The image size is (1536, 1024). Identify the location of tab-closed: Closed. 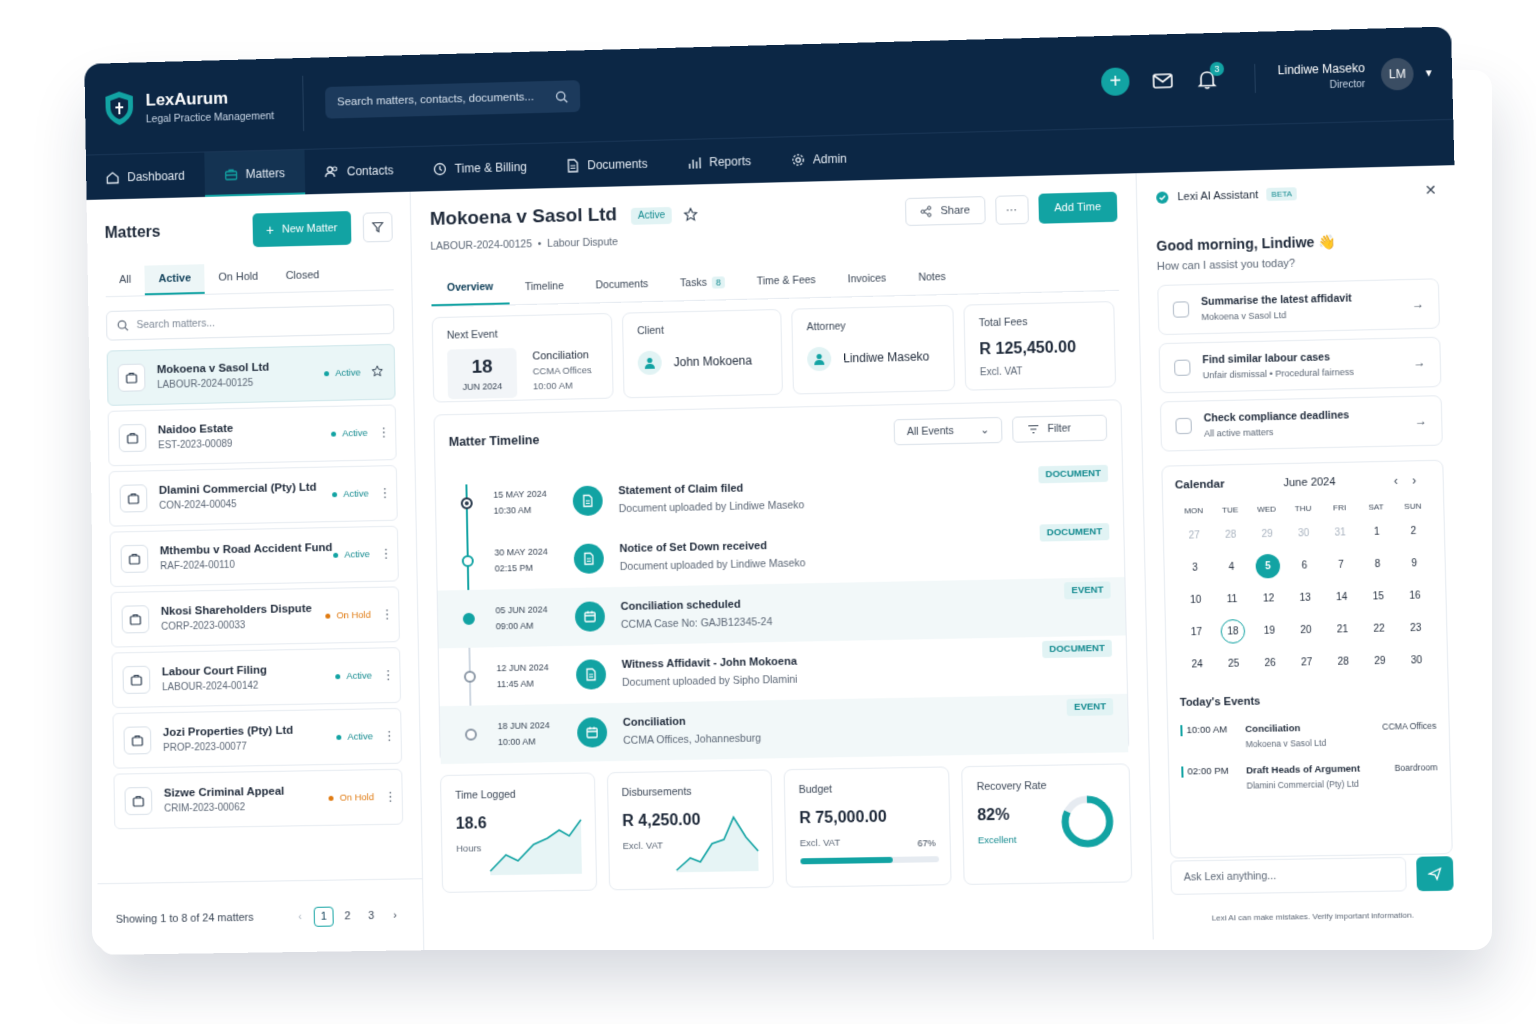
(303, 276).